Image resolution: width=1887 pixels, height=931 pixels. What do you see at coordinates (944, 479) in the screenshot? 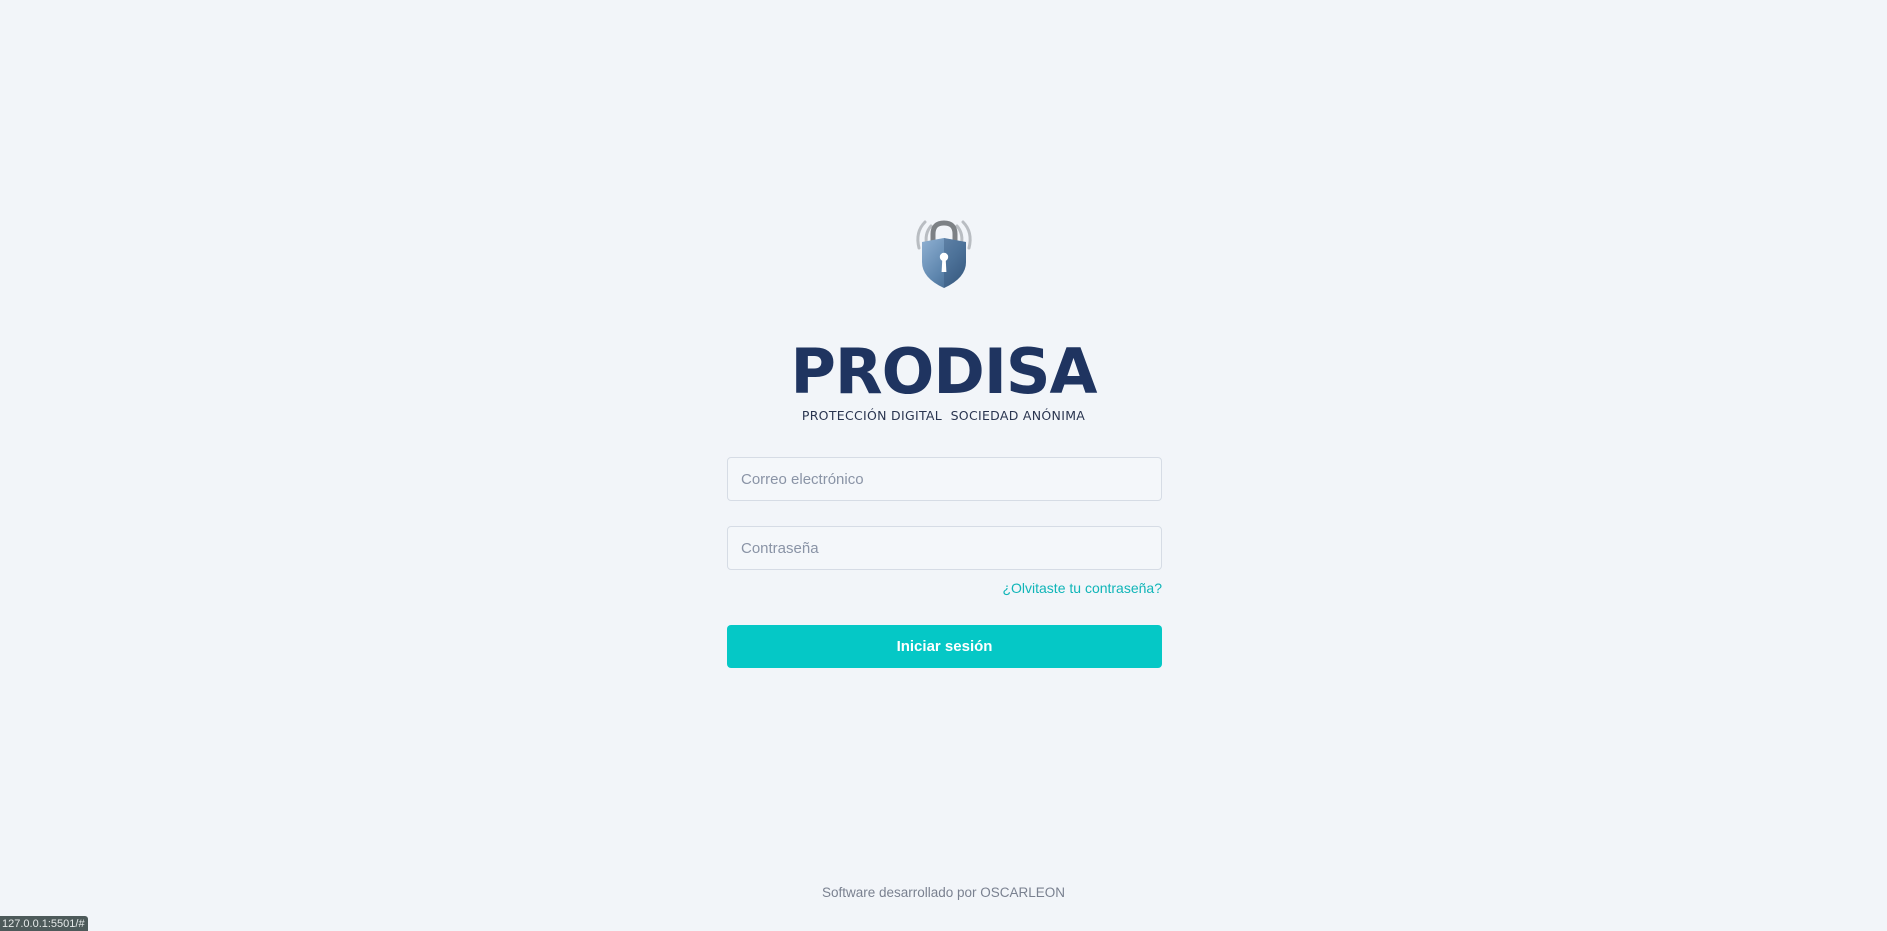
I see `email-field` at bounding box center [944, 479].